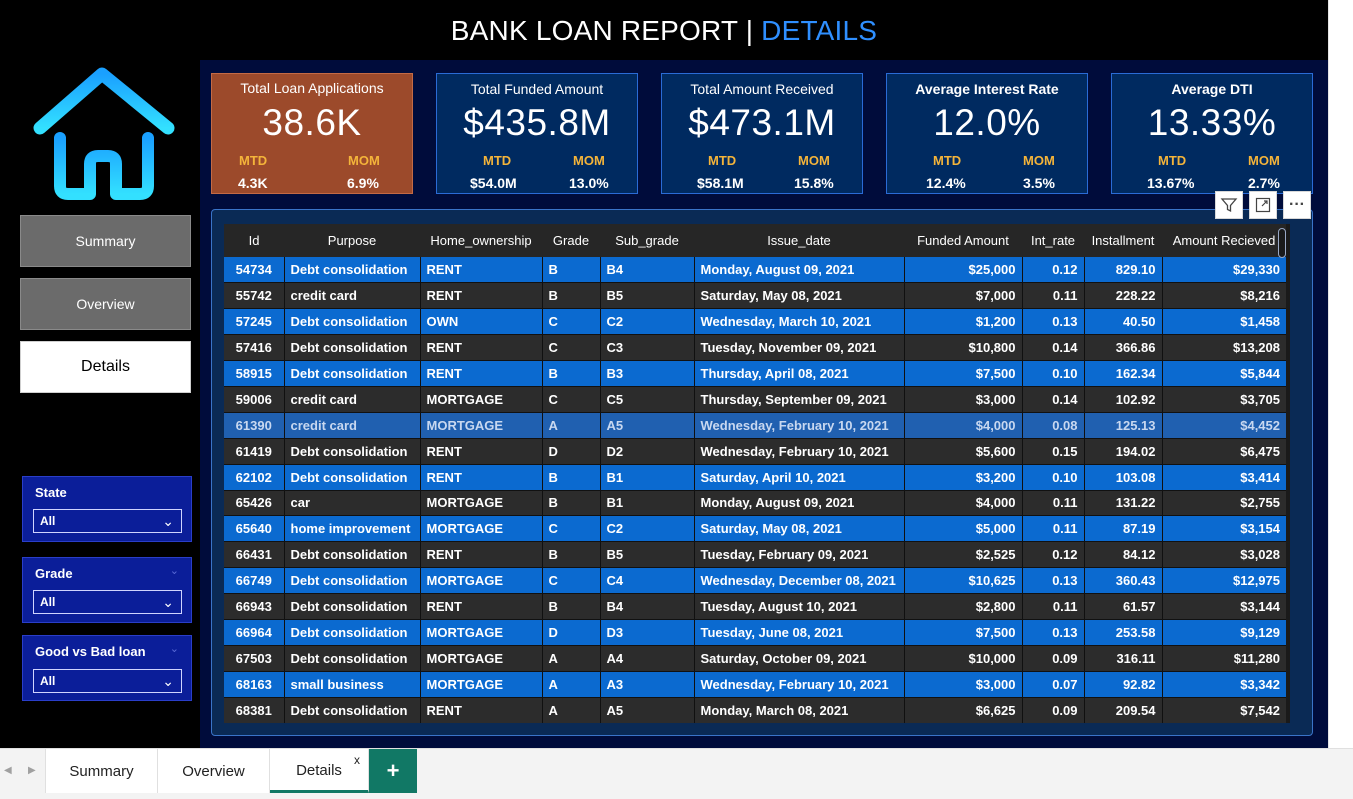  Describe the element at coordinates (962, 373) in the screenshot. I see `table-cell: $7,500` at that location.